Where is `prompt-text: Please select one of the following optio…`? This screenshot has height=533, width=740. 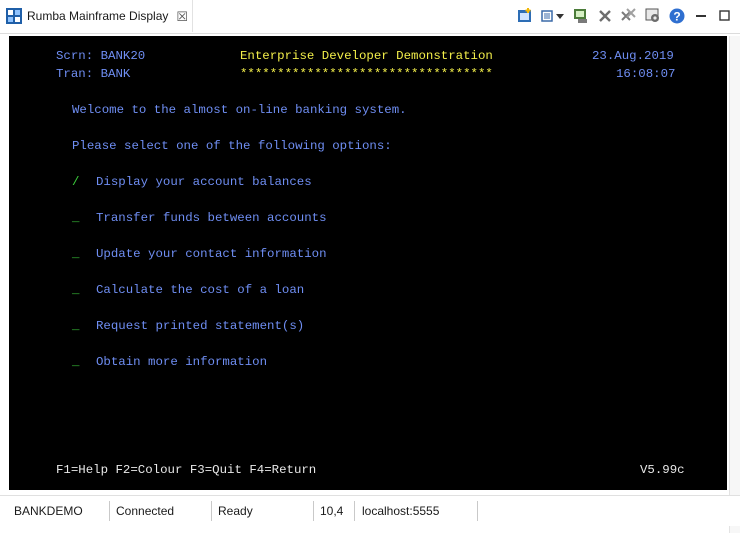 prompt-text: Please select one of the following optio… is located at coordinates (232, 146).